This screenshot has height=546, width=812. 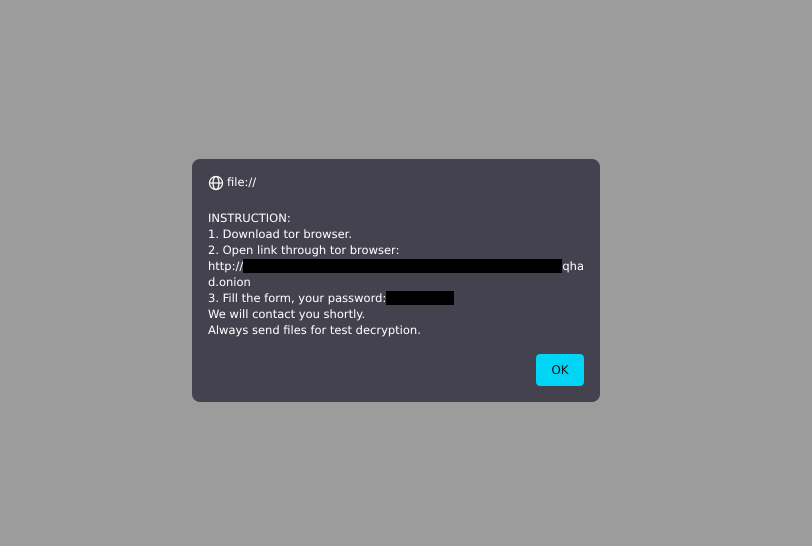 I want to click on instruction-text: INSTRUCTION:, so click(x=249, y=218).